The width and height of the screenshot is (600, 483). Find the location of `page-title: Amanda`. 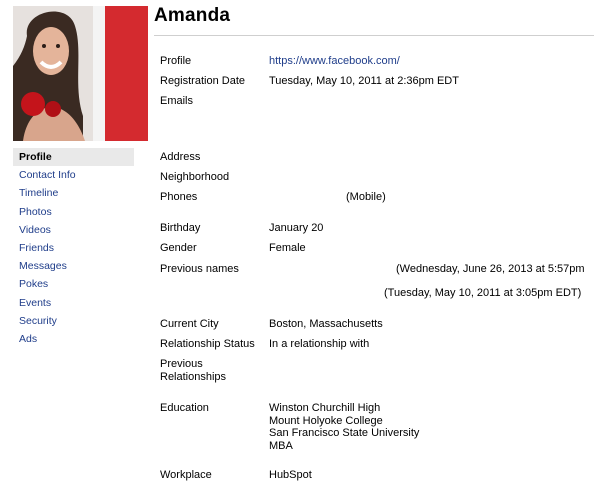

page-title: Amanda is located at coordinates (192, 15).